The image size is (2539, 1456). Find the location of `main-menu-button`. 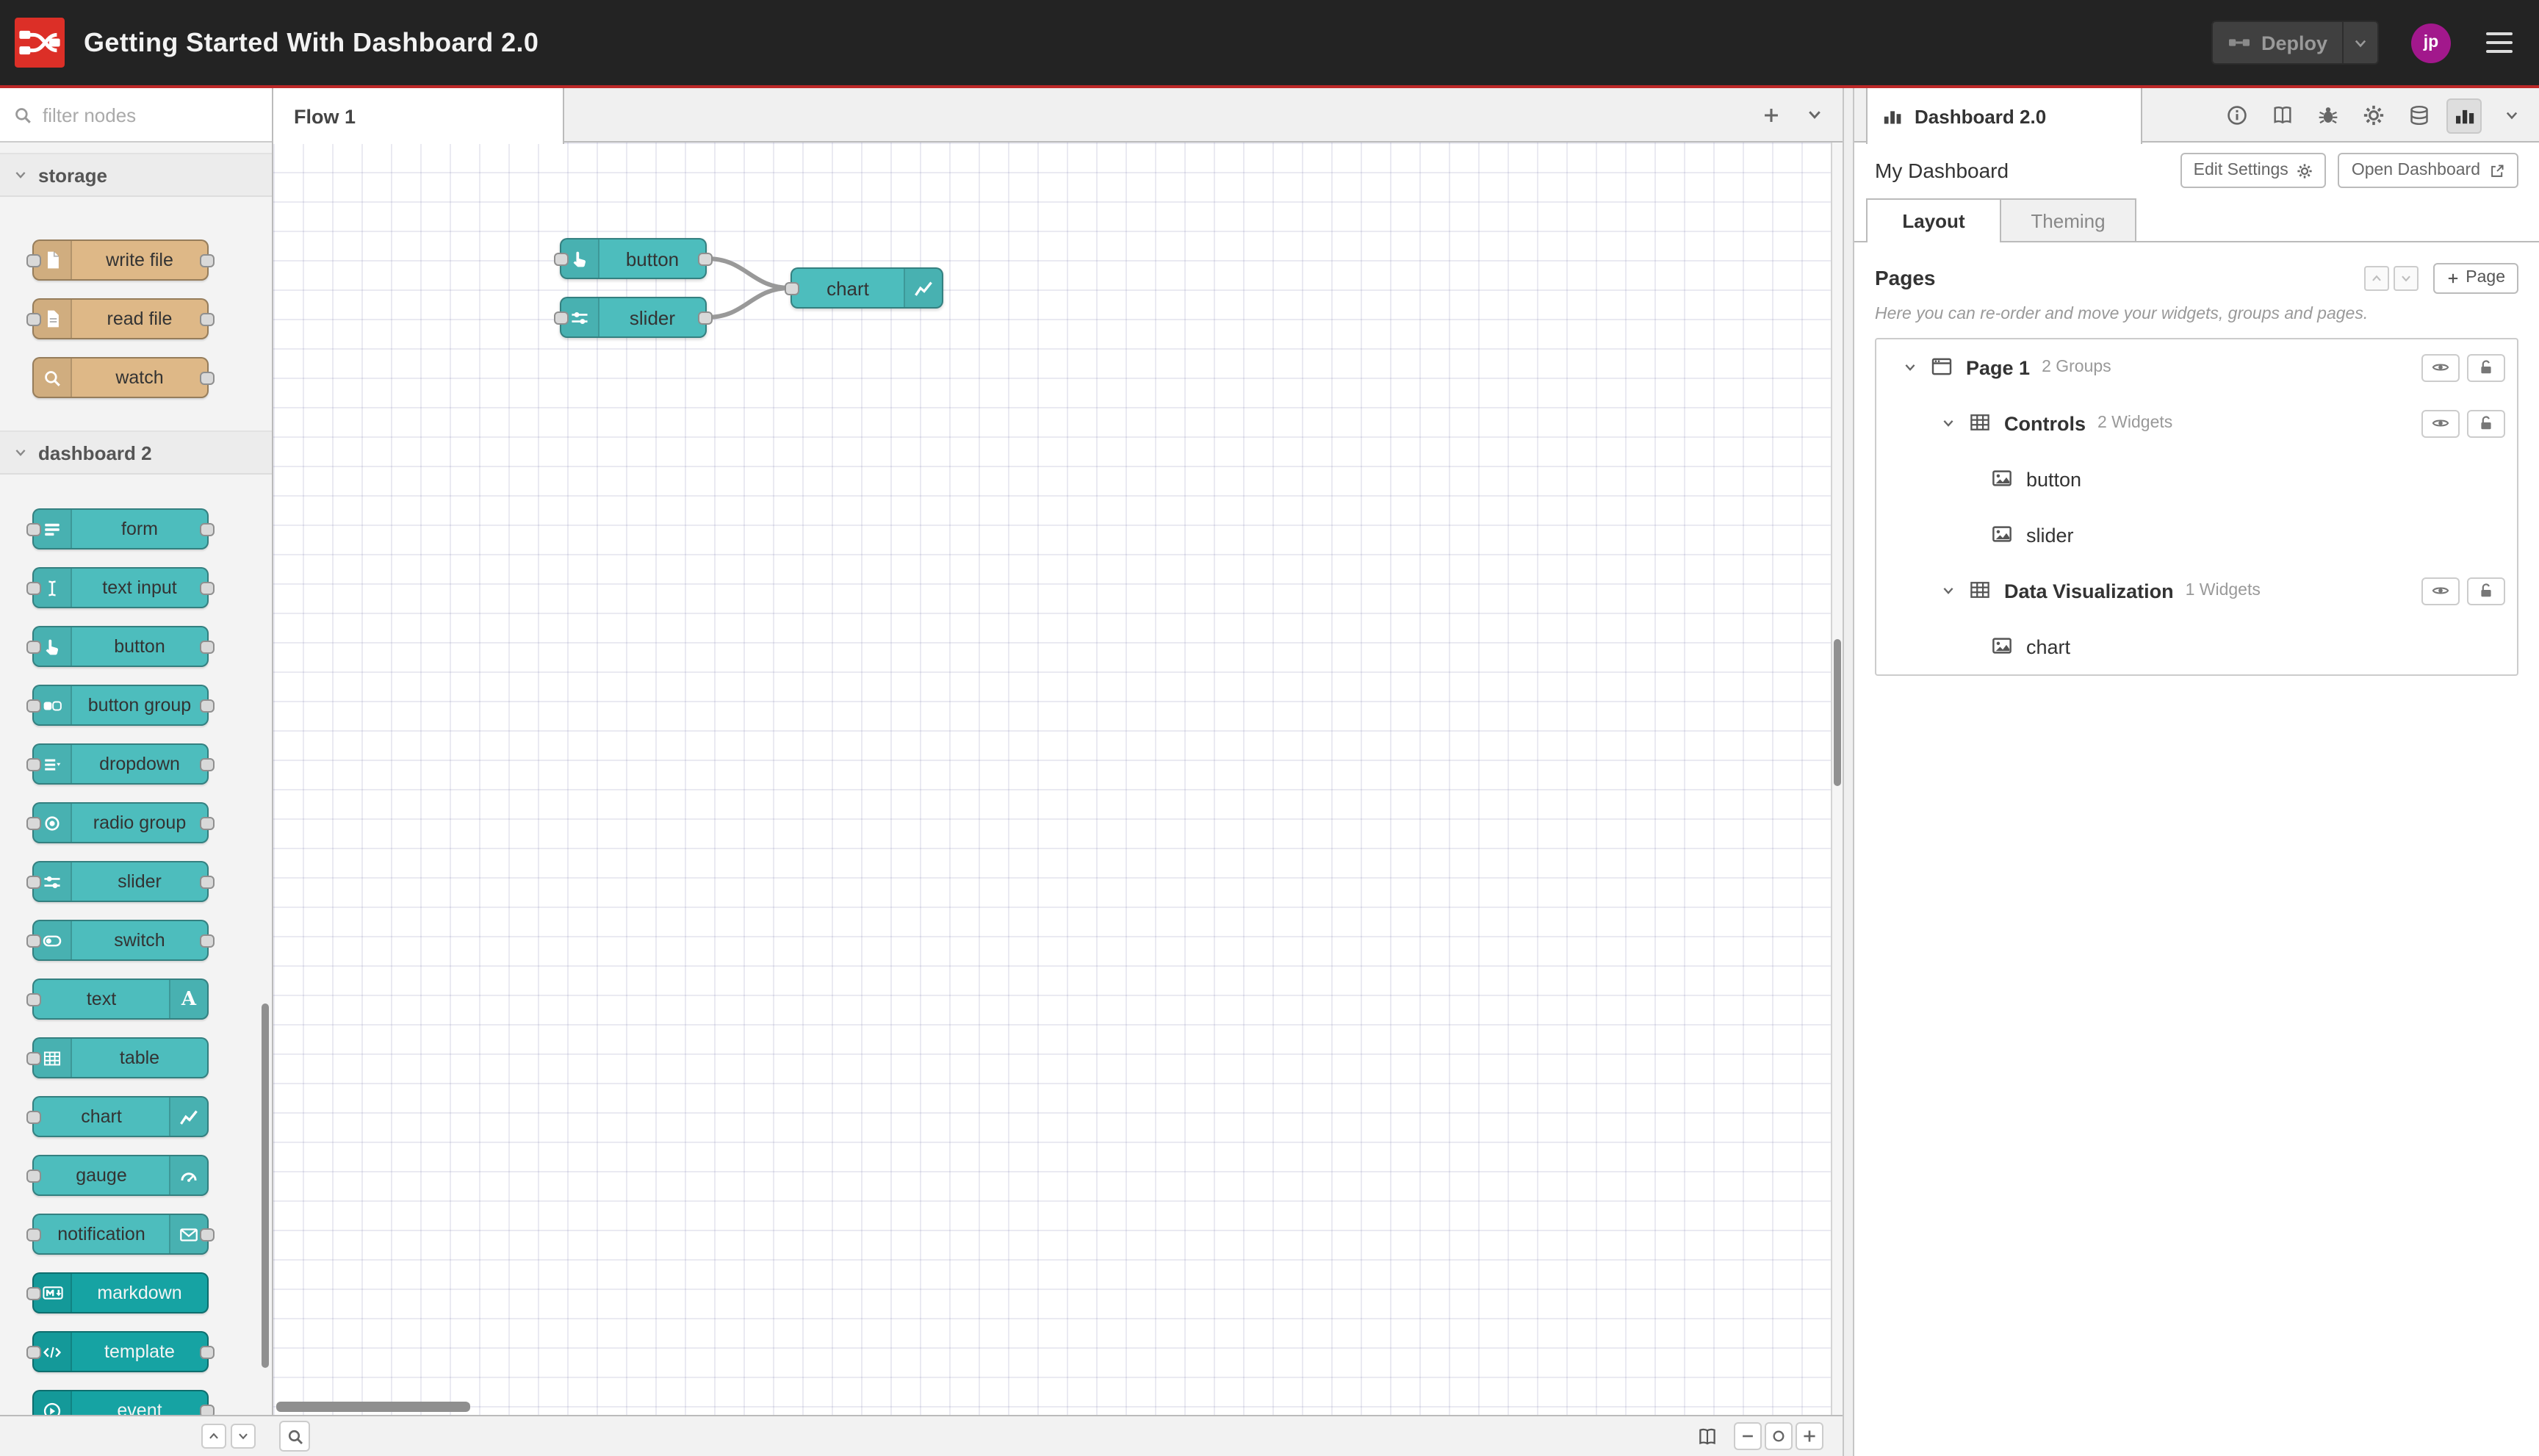

main-menu-button is located at coordinates (2499, 43).